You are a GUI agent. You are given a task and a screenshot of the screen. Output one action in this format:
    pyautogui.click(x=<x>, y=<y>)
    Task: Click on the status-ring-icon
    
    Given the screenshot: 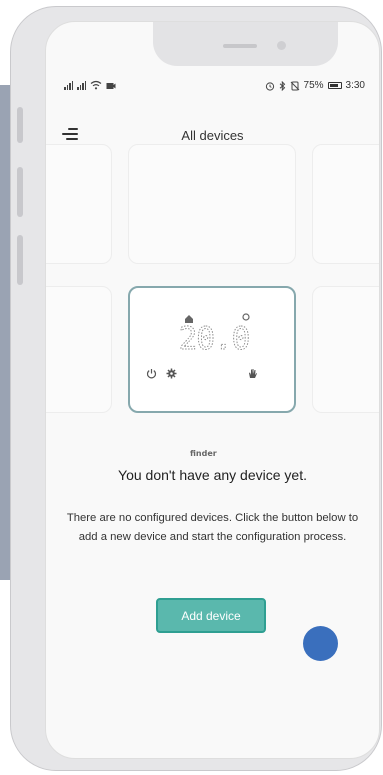 What is the action you would take?
    pyautogui.click(x=246, y=317)
    